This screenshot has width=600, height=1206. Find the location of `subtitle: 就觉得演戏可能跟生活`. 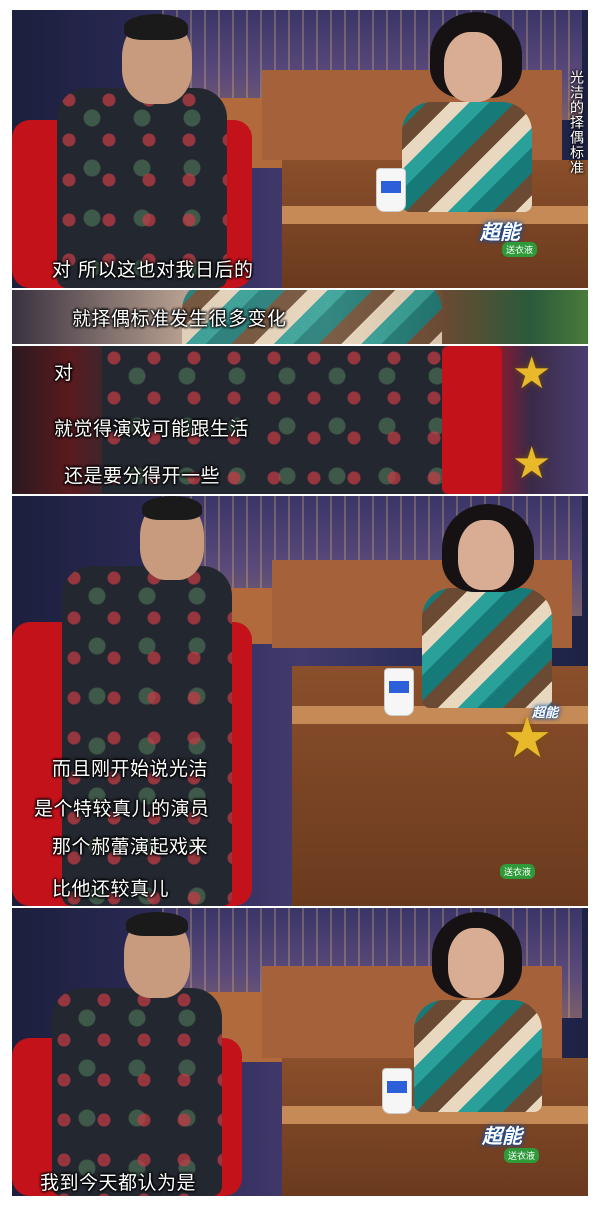

subtitle: 就觉得演戏可能跟生活 is located at coordinates (152, 429).